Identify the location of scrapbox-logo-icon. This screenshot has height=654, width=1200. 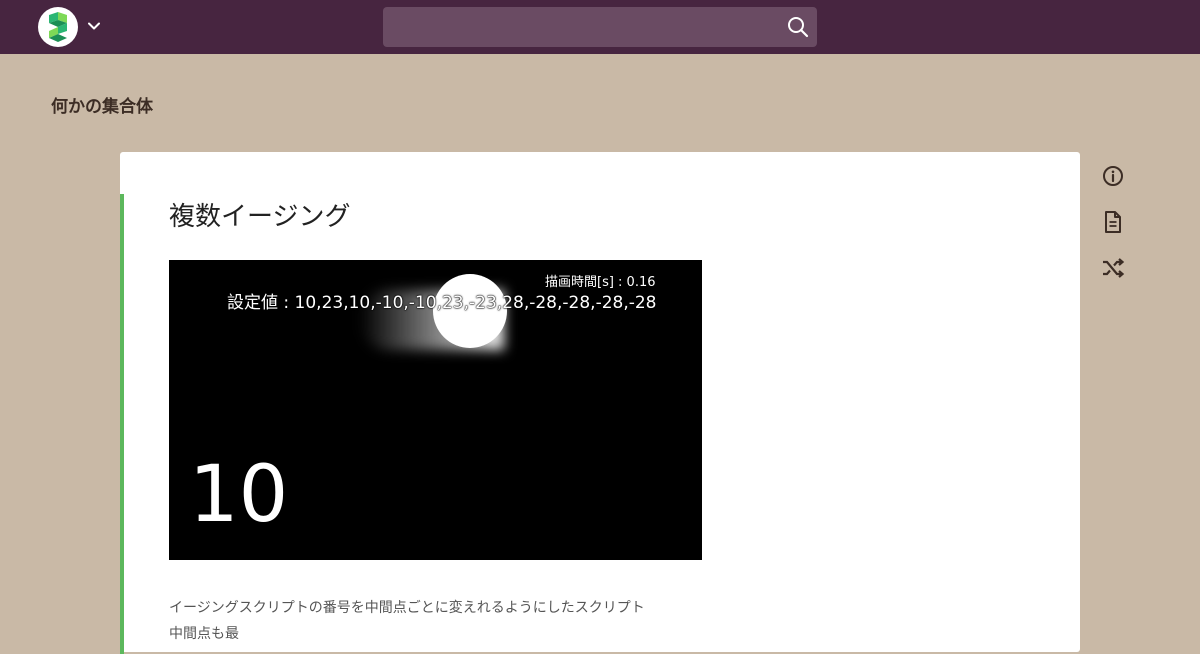
(58, 27).